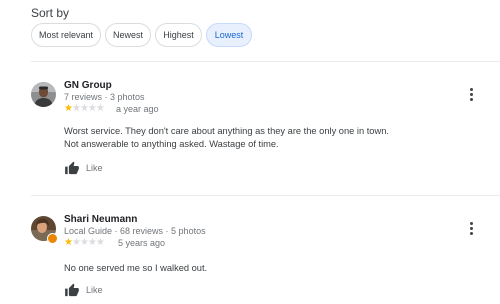 This screenshot has height=304, width=500. What do you see at coordinates (88, 85) in the screenshot?
I see `reviewer-name: GN Group` at bounding box center [88, 85].